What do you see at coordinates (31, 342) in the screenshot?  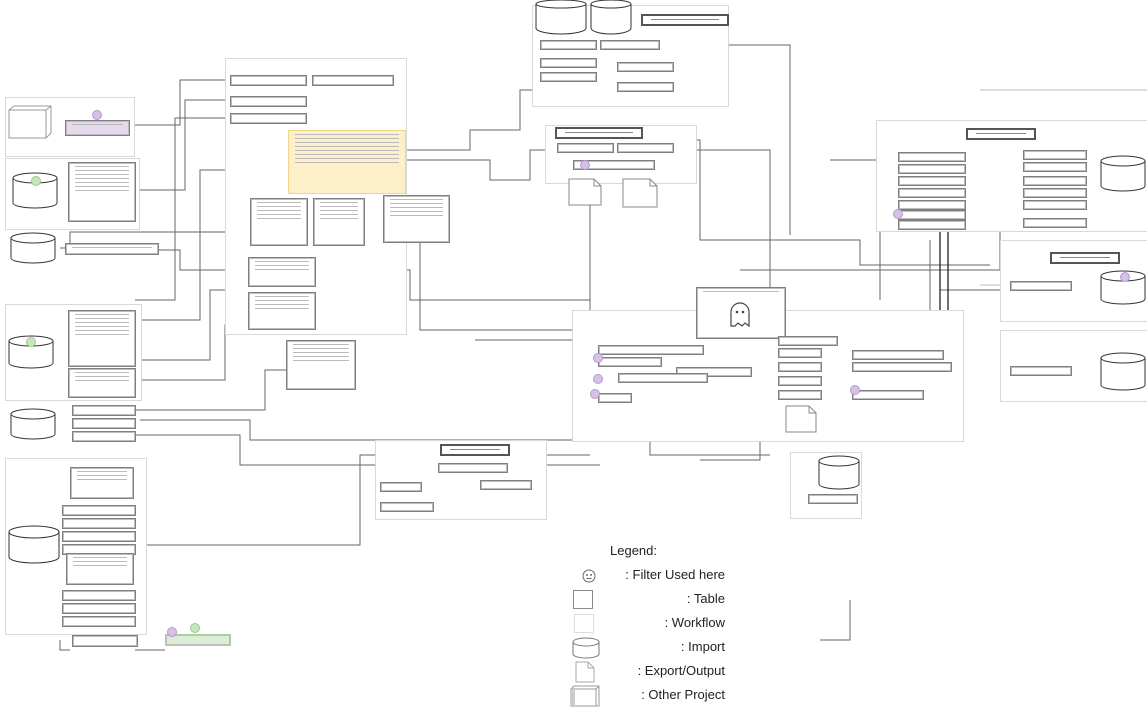 I see `import-marker-icon` at bounding box center [31, 342].